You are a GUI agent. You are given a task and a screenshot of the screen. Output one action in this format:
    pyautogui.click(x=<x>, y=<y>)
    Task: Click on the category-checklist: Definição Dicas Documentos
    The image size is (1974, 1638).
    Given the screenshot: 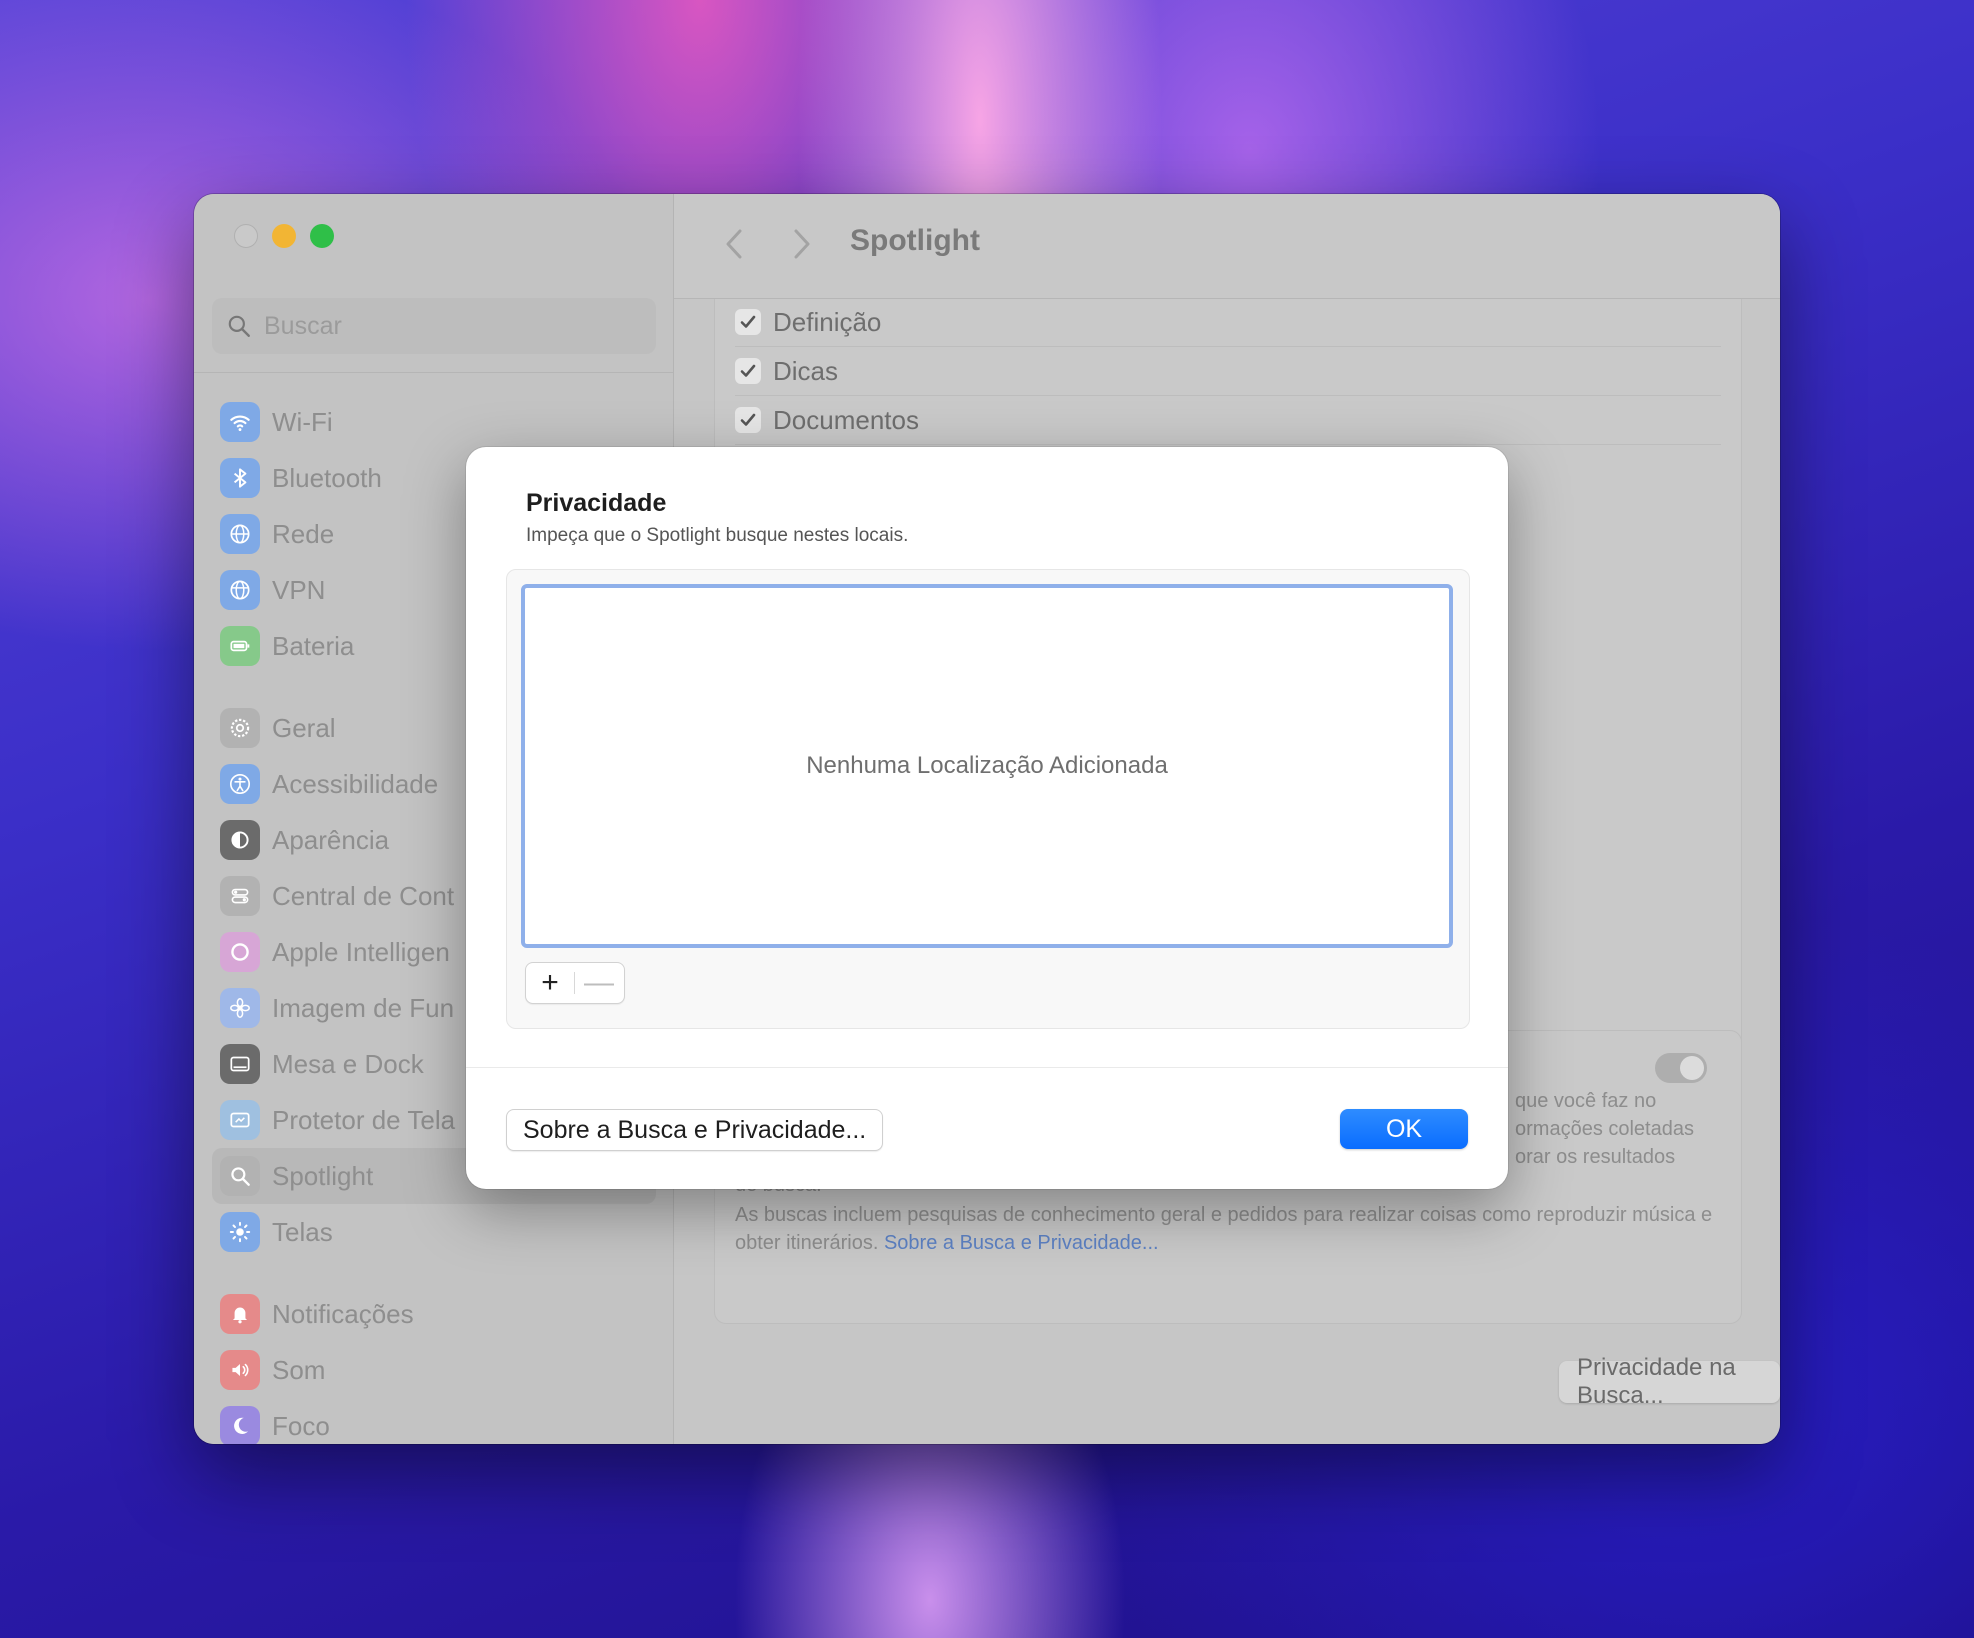 What is the action you would take?
    pyautogui.click(x=1228, y=371)
    